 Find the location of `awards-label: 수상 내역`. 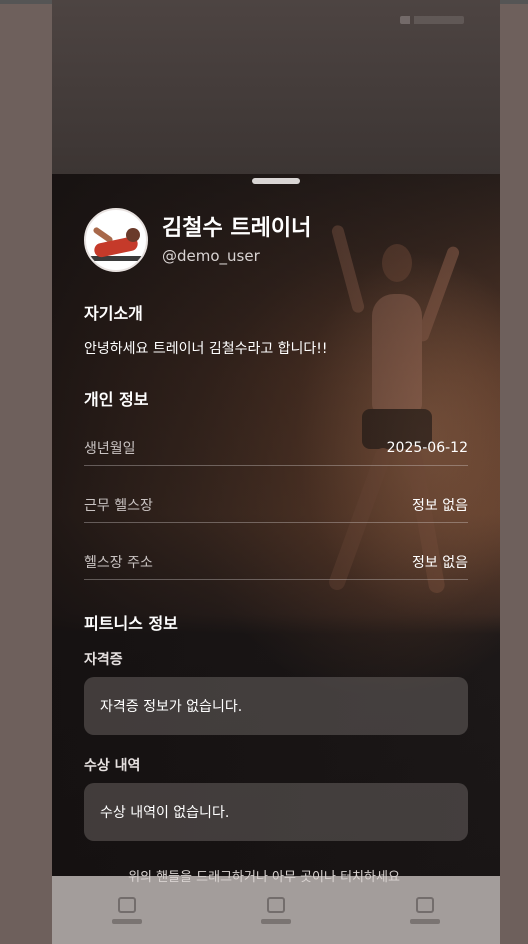

awards-label: 수상 내역 is located at coordinates (112, 766).